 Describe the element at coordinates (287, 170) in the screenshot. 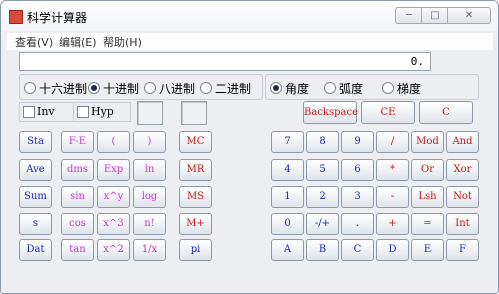

I see `digit-4-button: 4` at that location.